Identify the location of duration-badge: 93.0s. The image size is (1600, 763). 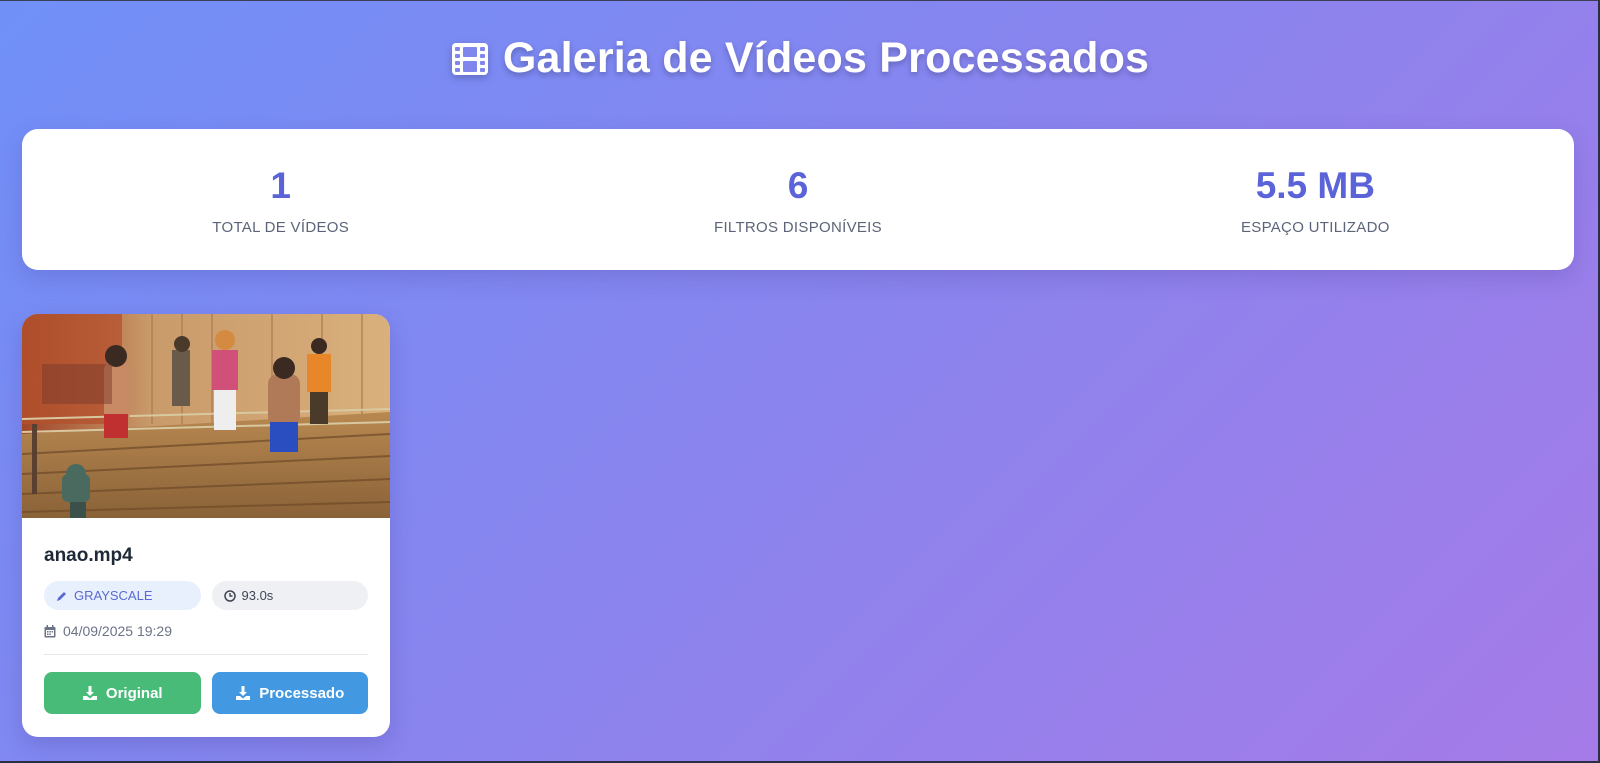
(289, 595).